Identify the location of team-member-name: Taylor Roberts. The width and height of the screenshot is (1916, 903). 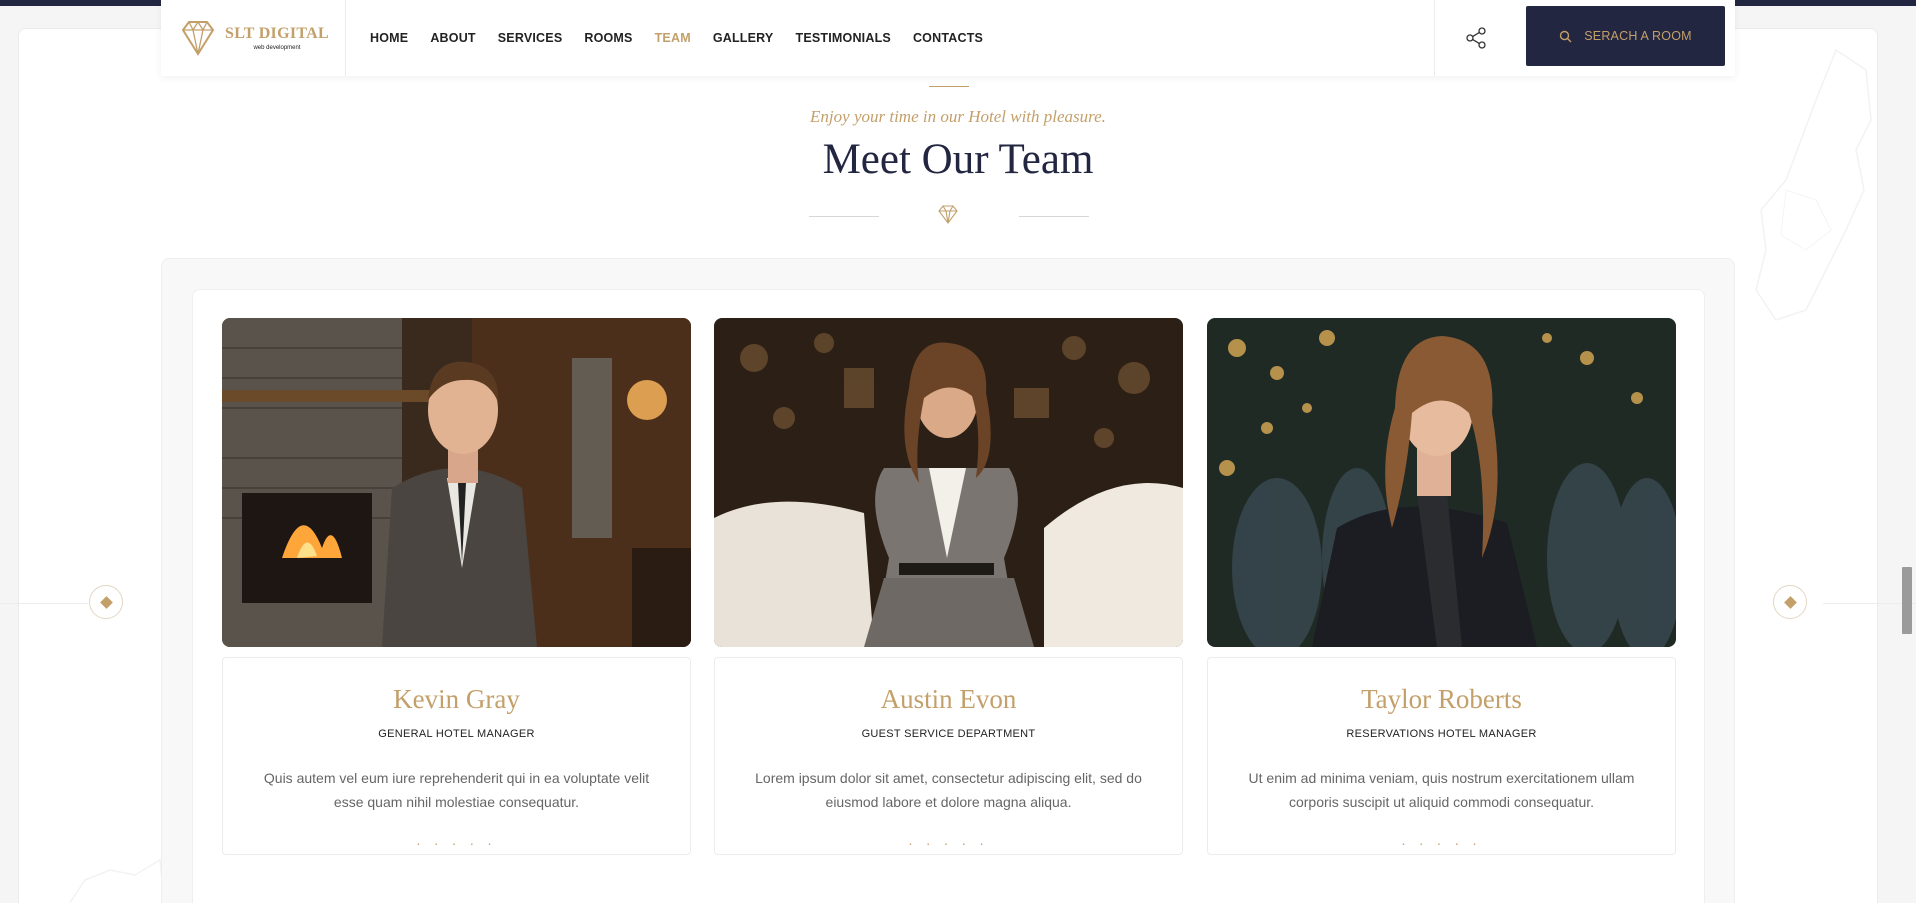
(1441, 699).